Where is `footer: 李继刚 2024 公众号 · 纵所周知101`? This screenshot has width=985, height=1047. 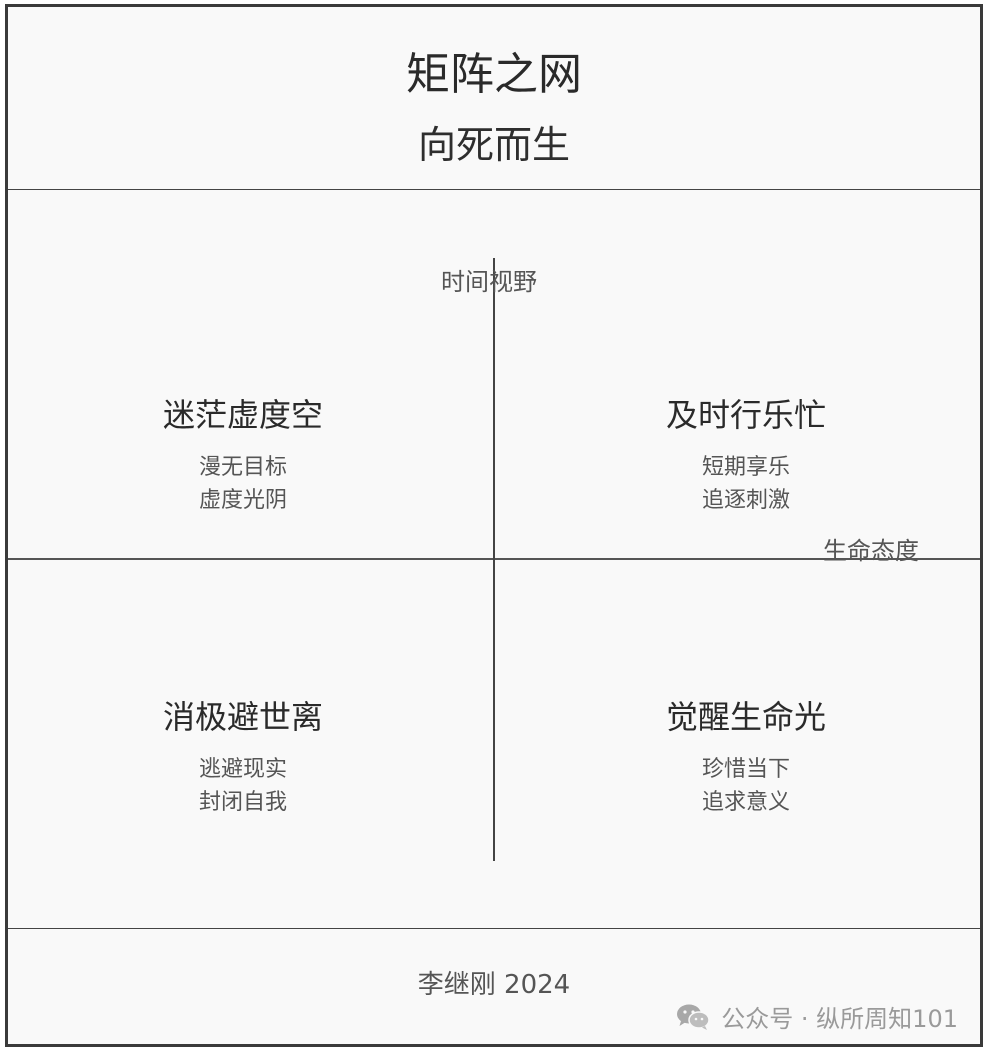
footer: 李继刚 2024 公众号 · 纵所周知101 is located at coordinates (494, 986).